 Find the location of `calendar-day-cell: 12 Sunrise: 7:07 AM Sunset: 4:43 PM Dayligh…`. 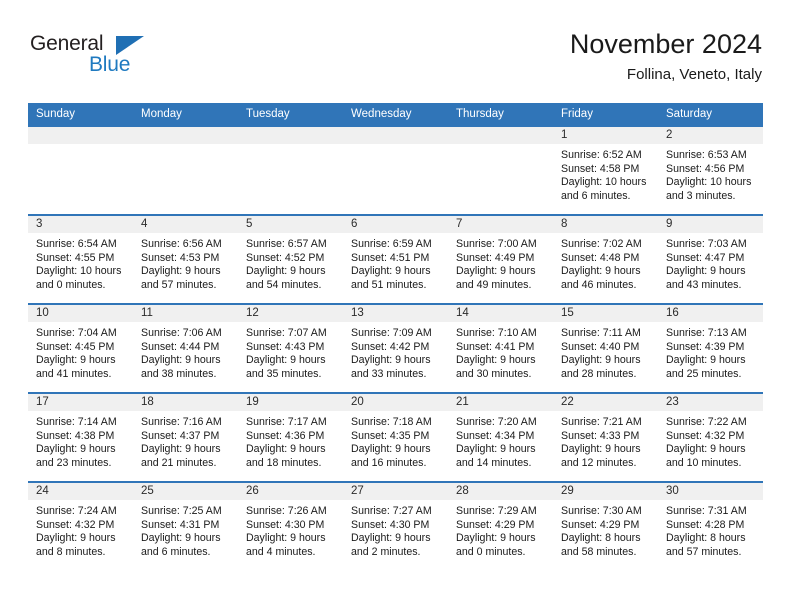

calendar-day-cell: 12 Sunrise: 7:07 AM Sunset: 4:43 PM Dayligh… is located at coordinates (290, 348).